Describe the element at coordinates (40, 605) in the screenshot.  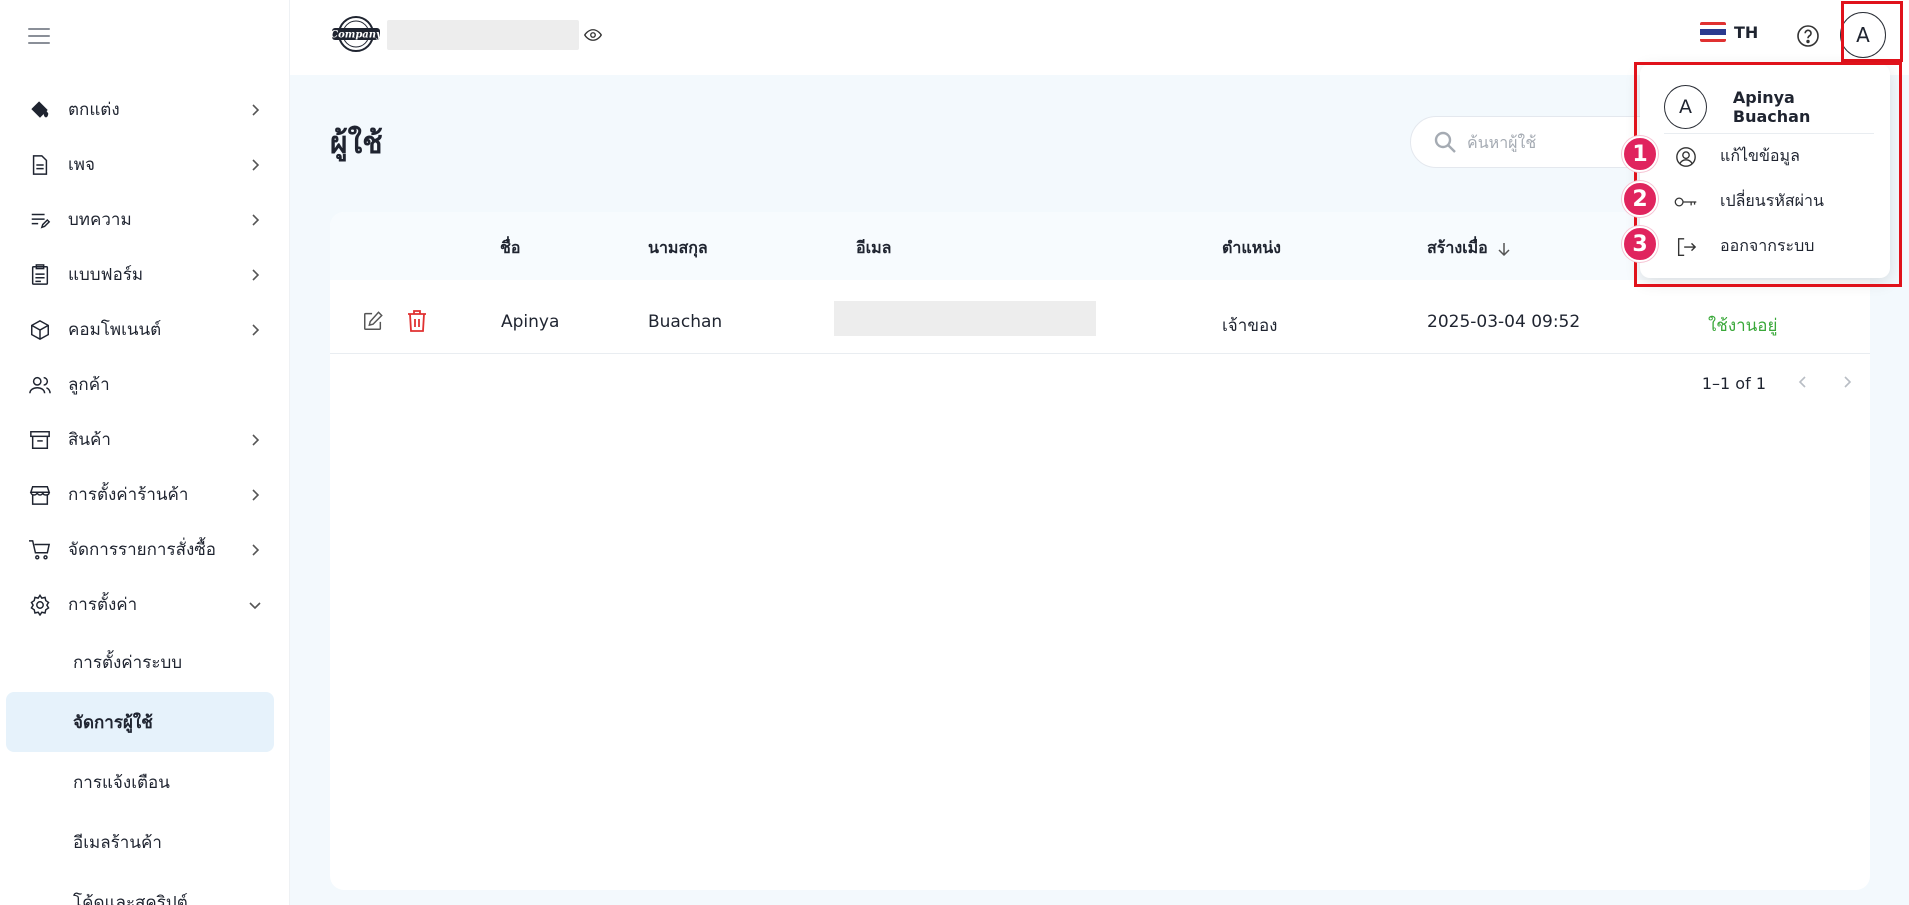
I see `gear-icon` at that location.